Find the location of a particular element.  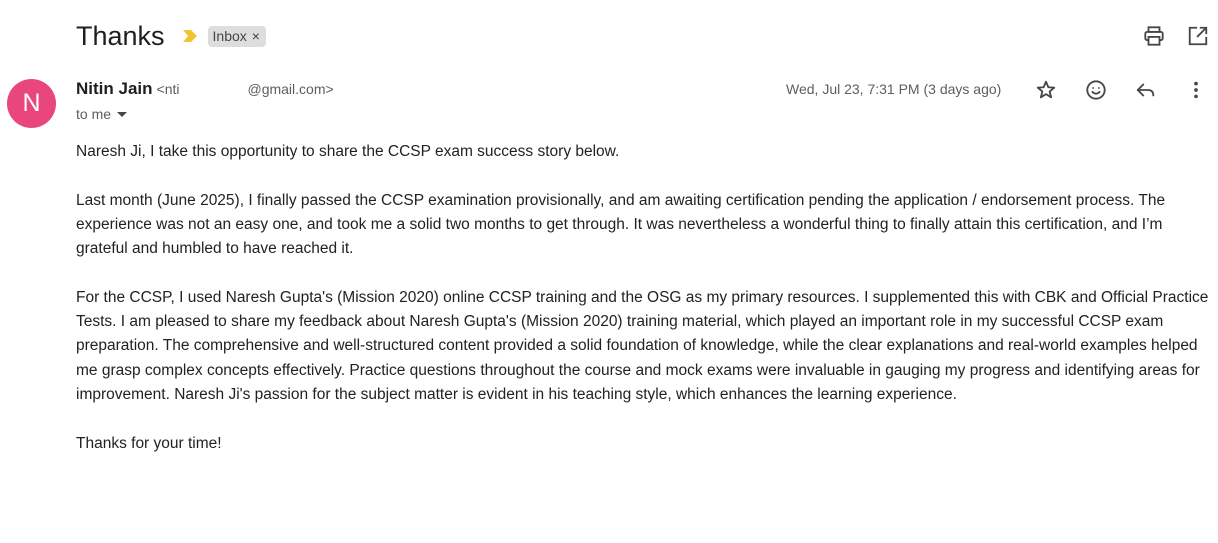

importance-marker-icon is located at coordinates (190, 36).